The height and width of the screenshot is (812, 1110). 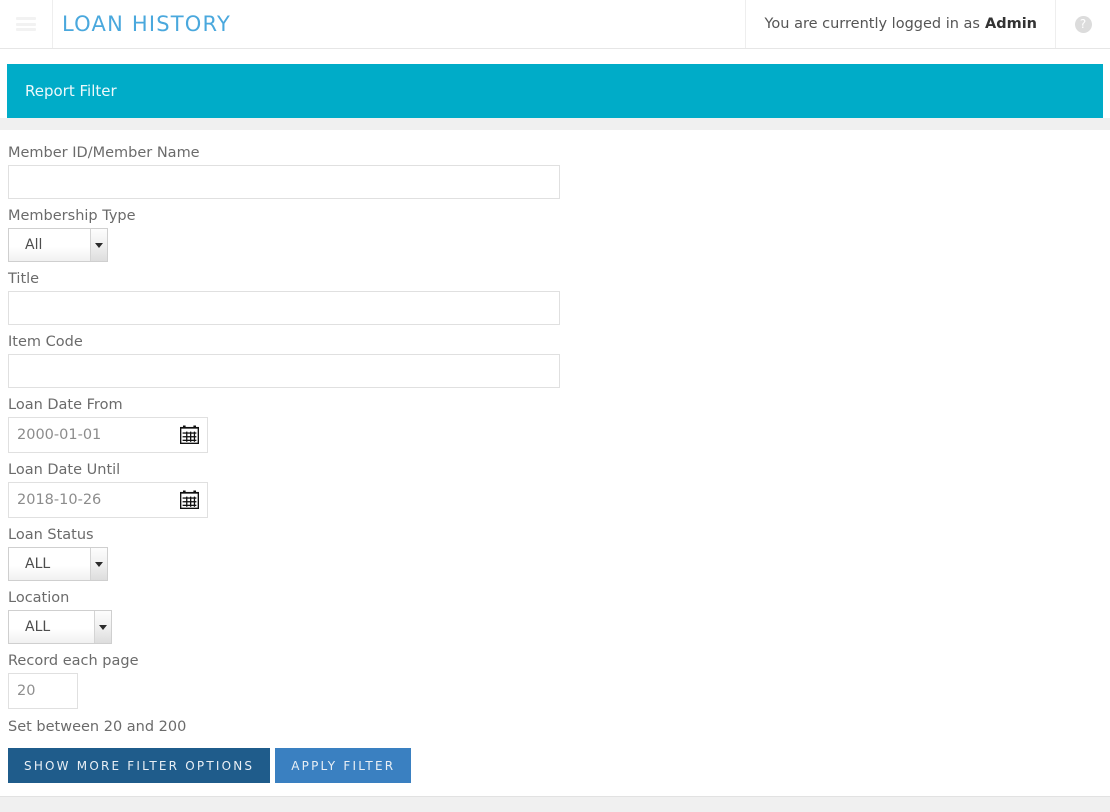 I want to click on field-item-code: Item Code, so click(x=559, y=360).